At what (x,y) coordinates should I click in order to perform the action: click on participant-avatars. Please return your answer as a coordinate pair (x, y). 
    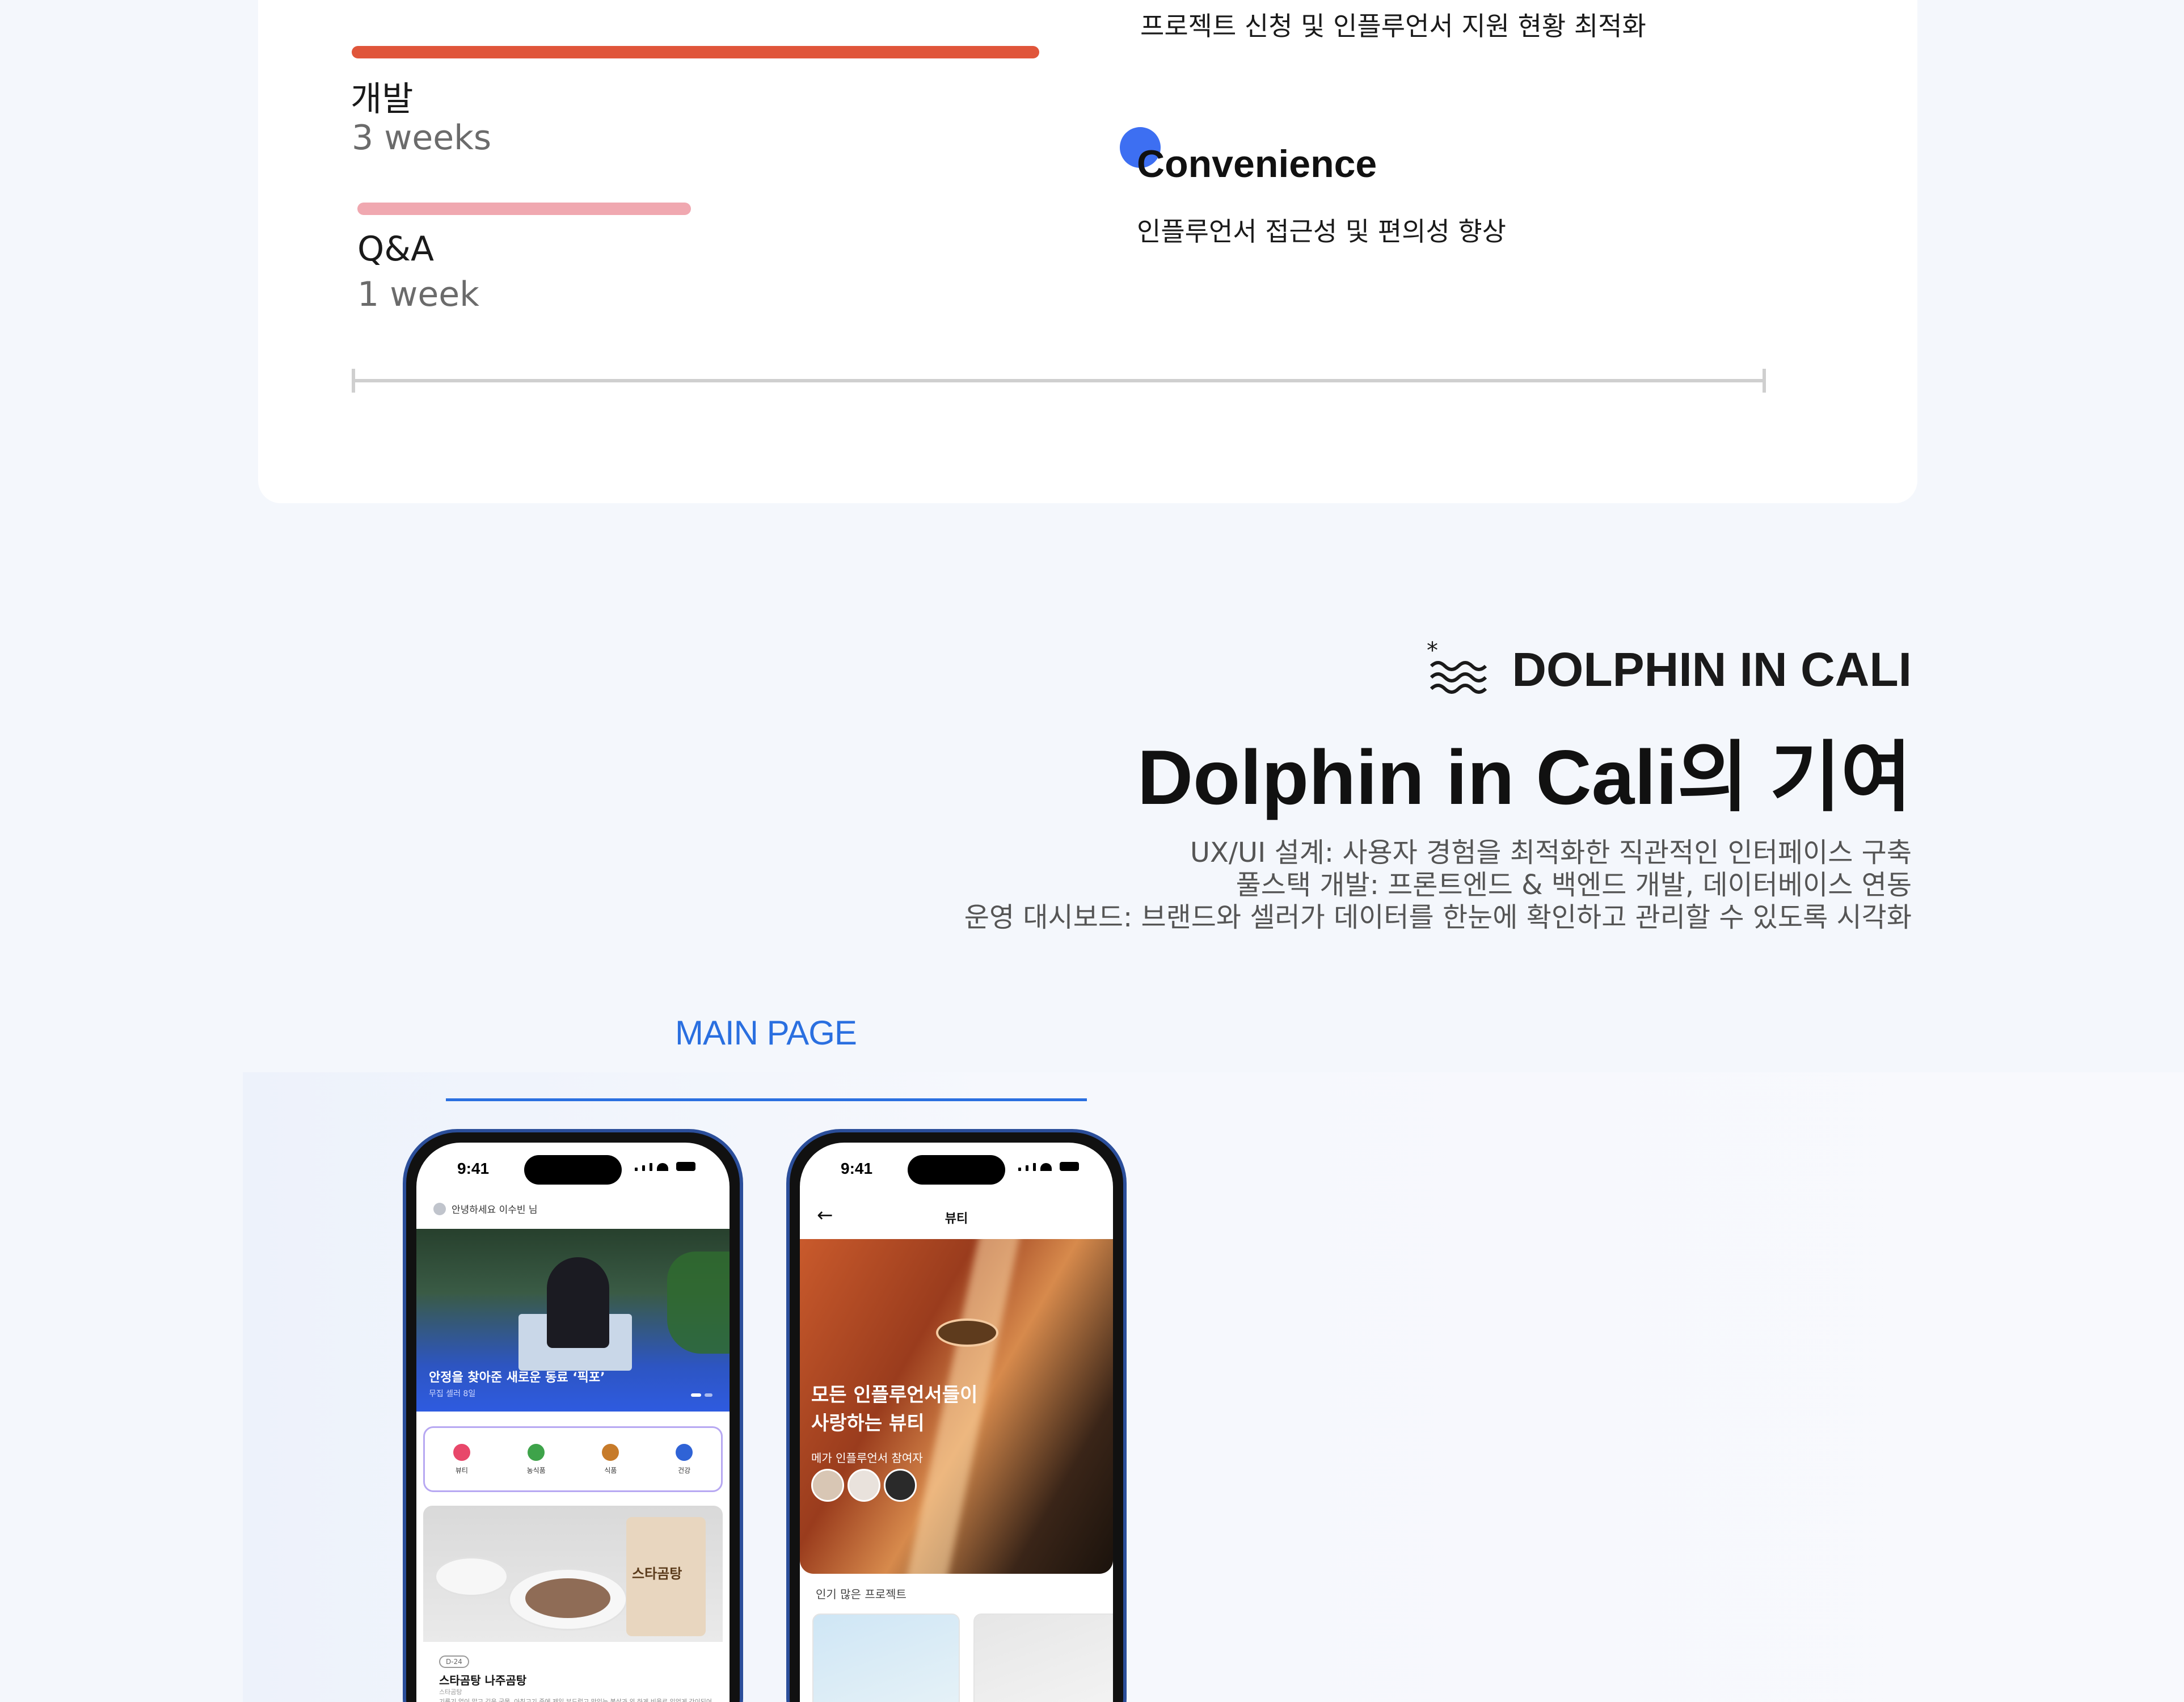
    Looking at the image, I should click on (864, 1485).